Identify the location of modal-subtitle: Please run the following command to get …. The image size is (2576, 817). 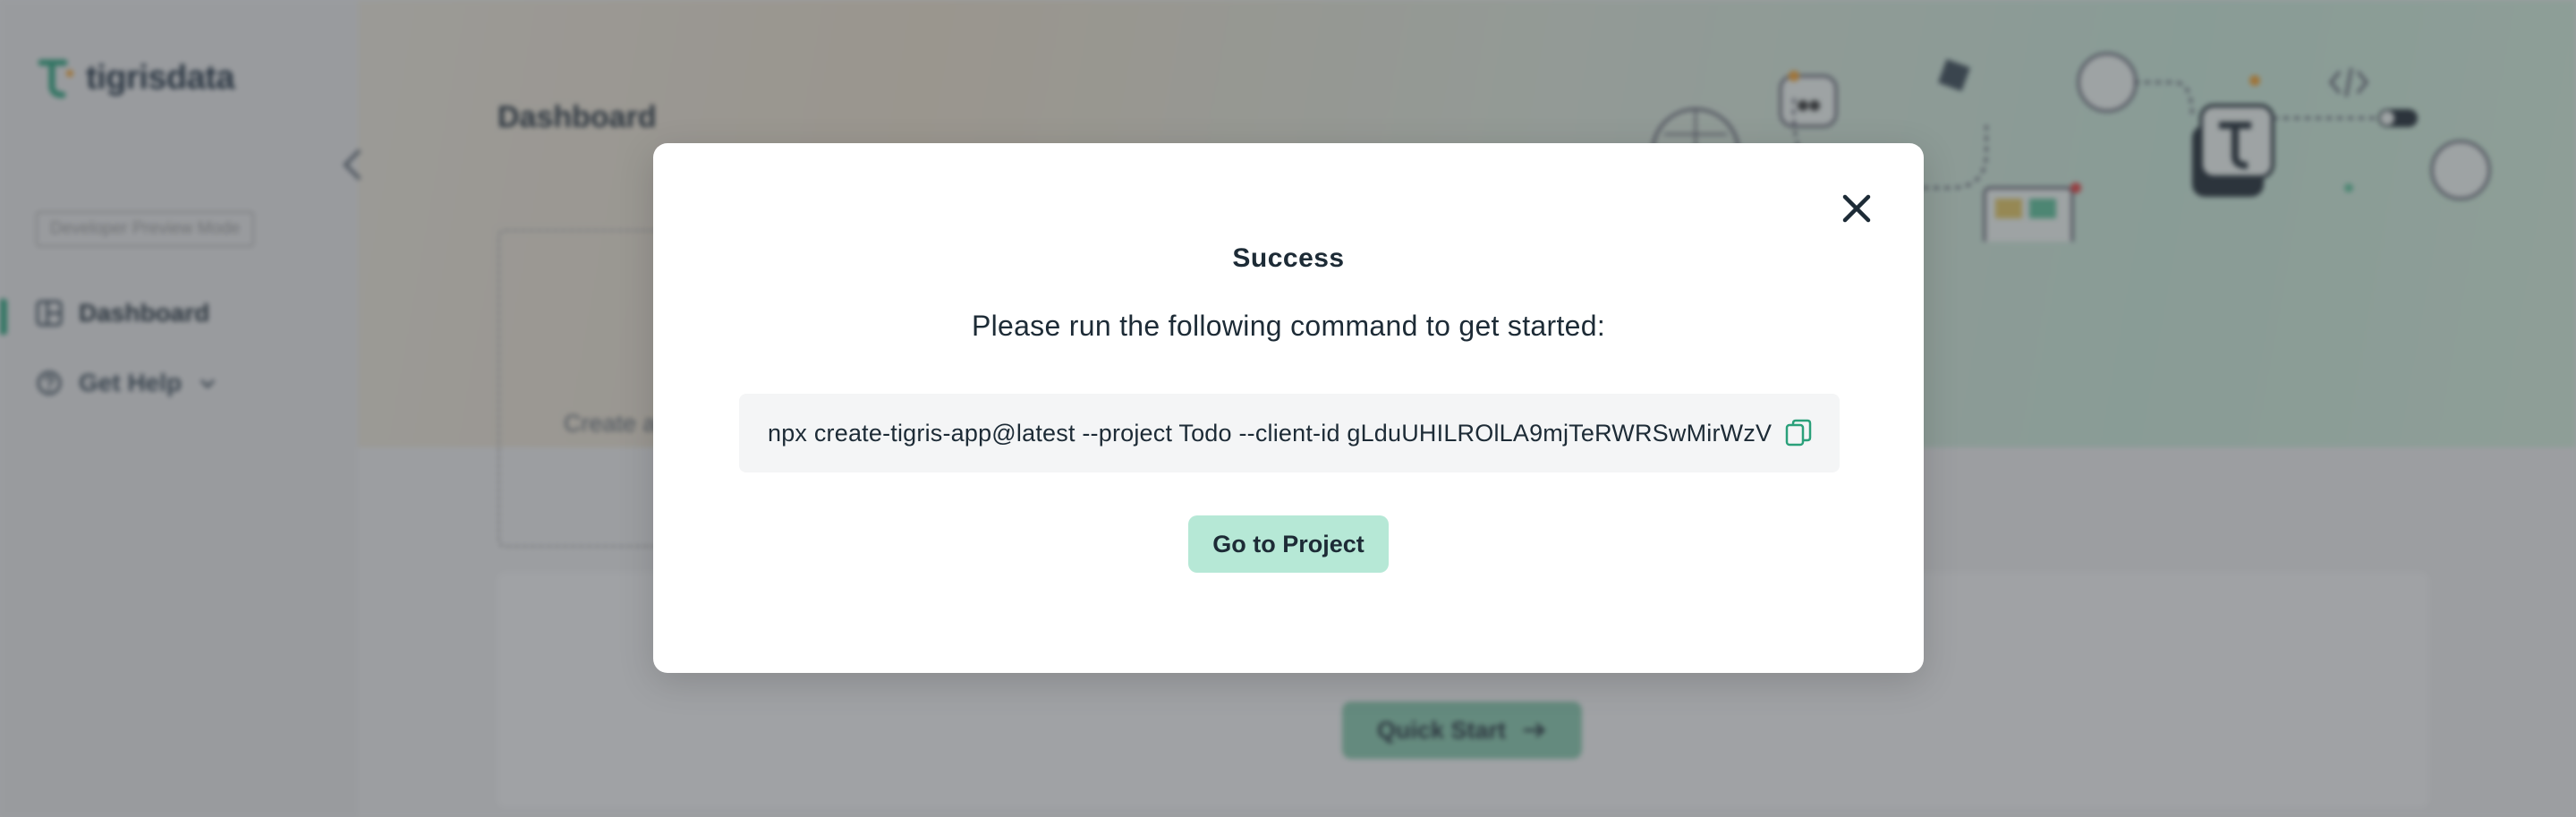
(1288, 326).